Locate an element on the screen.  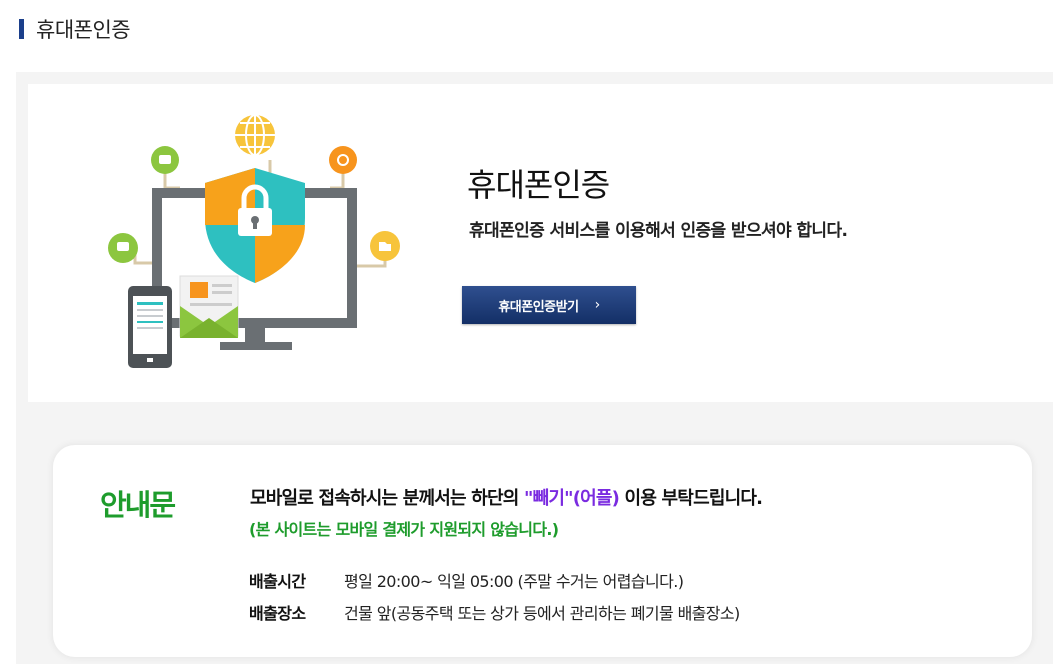
notice-message-pre: 모바일로 접속하시는 분께서는 하단의 is located at coordinates (387, 498).